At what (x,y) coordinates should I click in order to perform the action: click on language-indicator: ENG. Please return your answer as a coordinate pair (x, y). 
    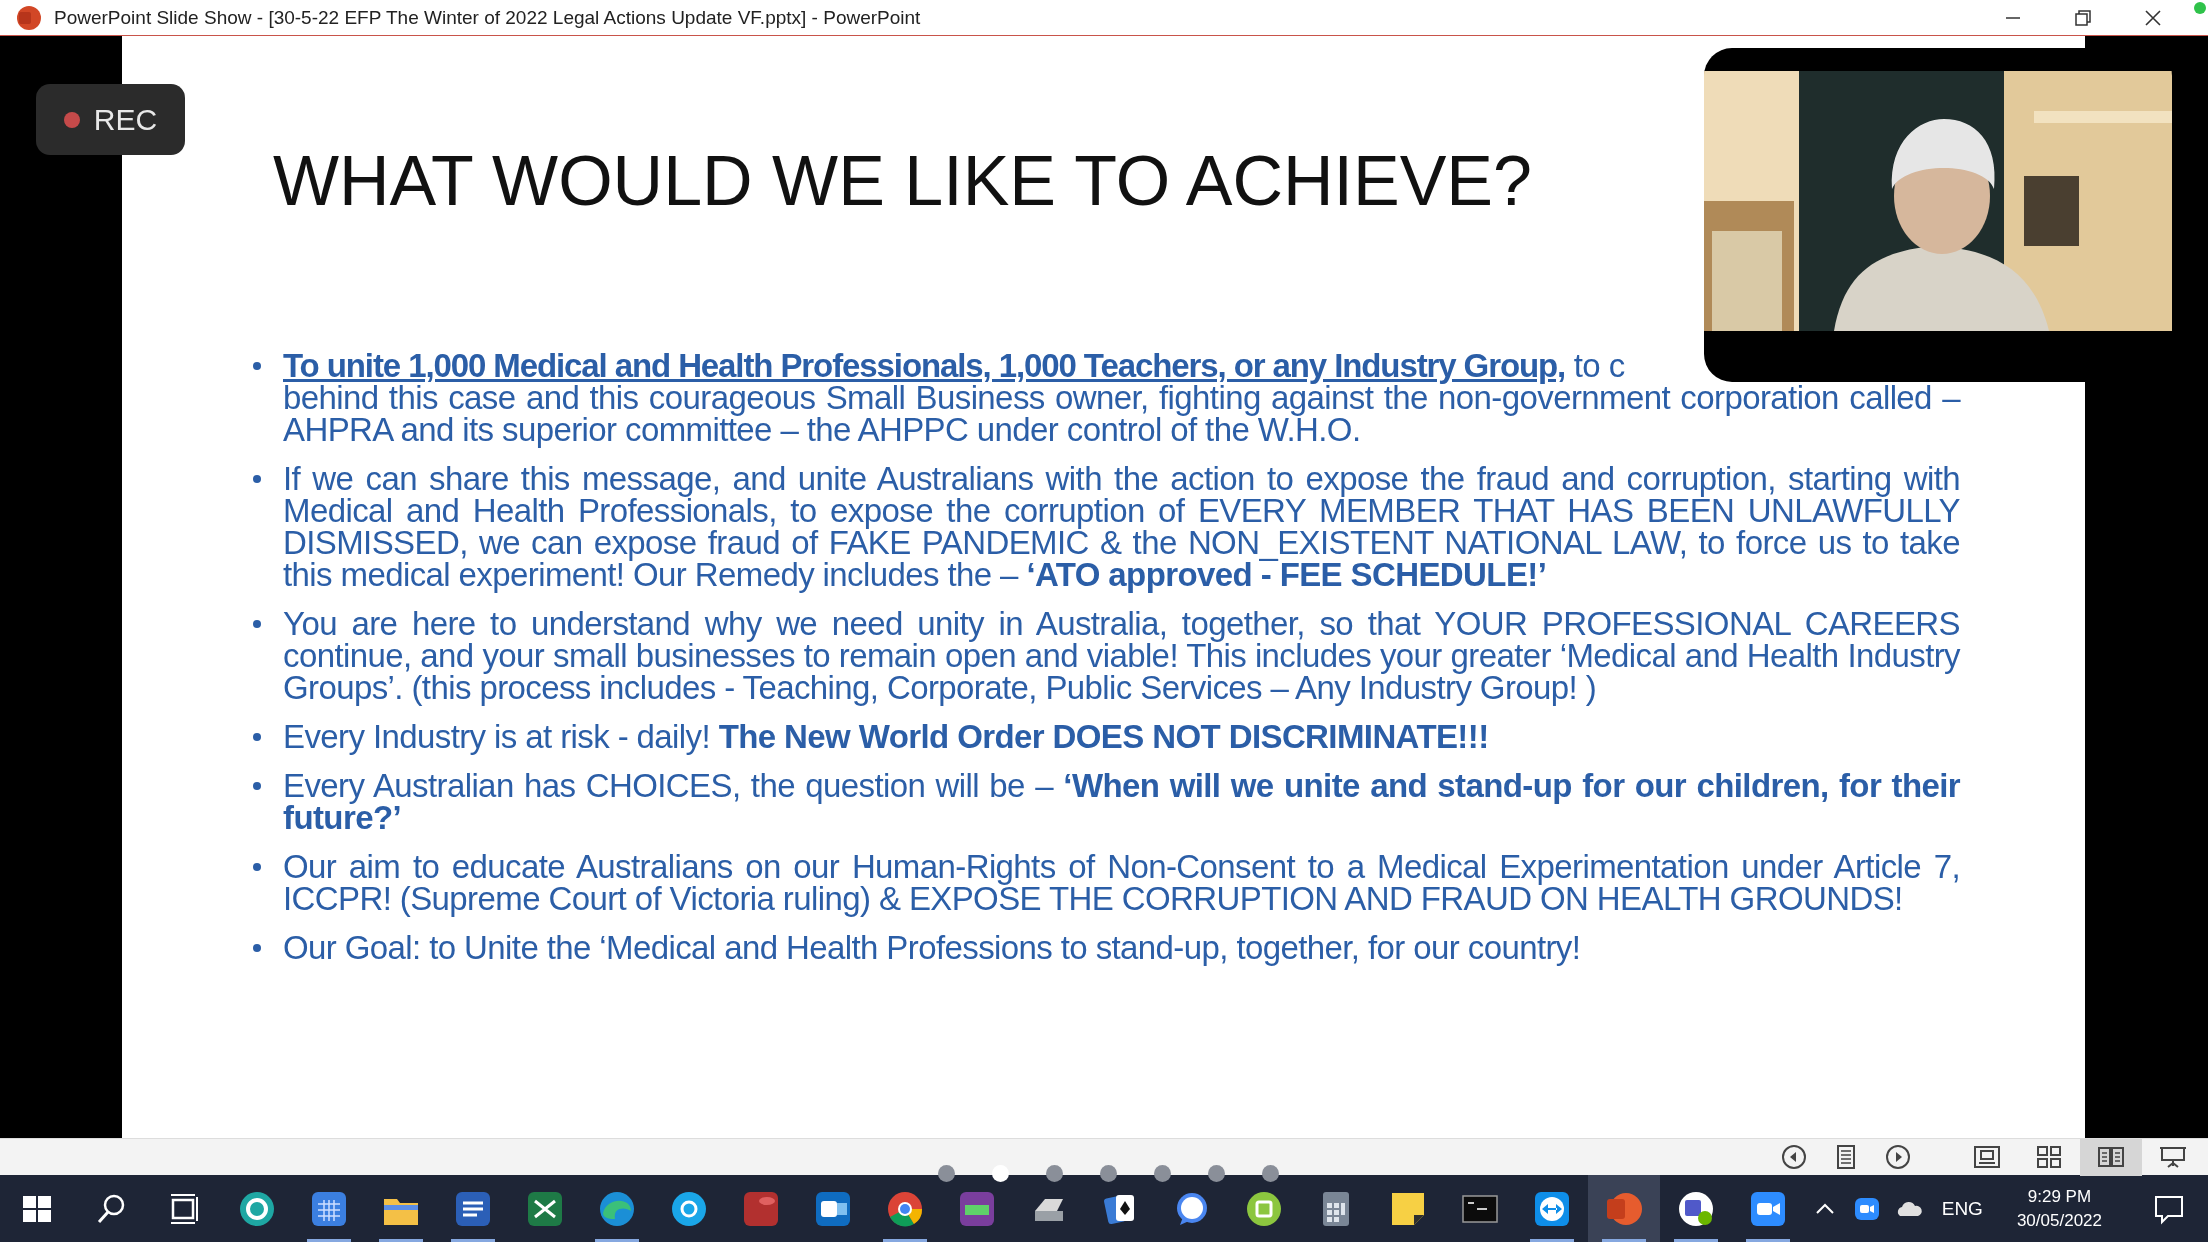
    Looking at the image, I should click on (1962, 1208).